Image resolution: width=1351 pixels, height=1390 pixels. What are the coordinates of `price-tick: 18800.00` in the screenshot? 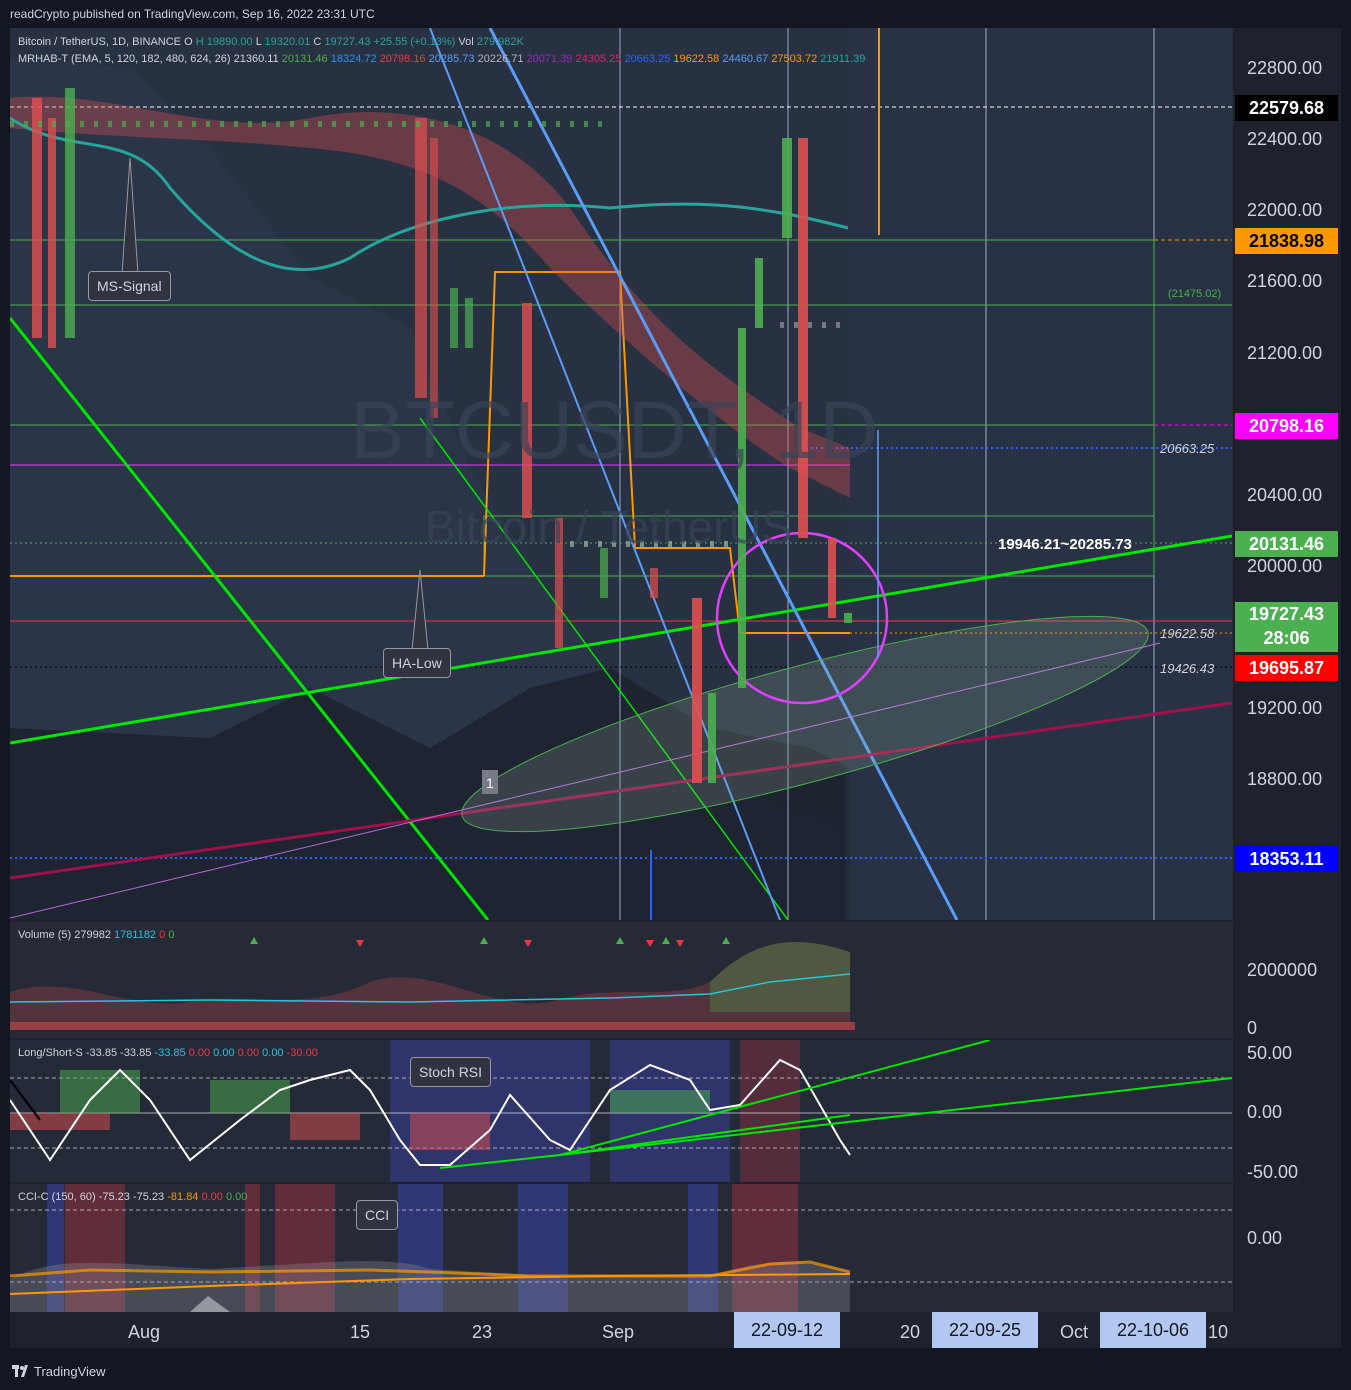 It's located at (1285, 779).